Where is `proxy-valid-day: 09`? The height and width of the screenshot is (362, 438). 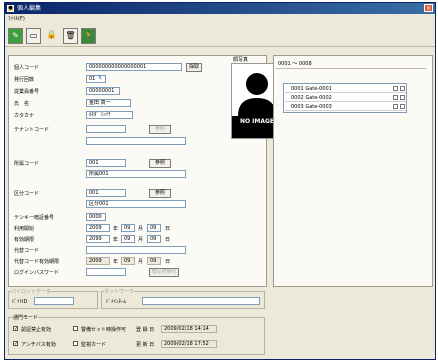 proxy-valid-day: 09 is located at coordinates (154, 261).